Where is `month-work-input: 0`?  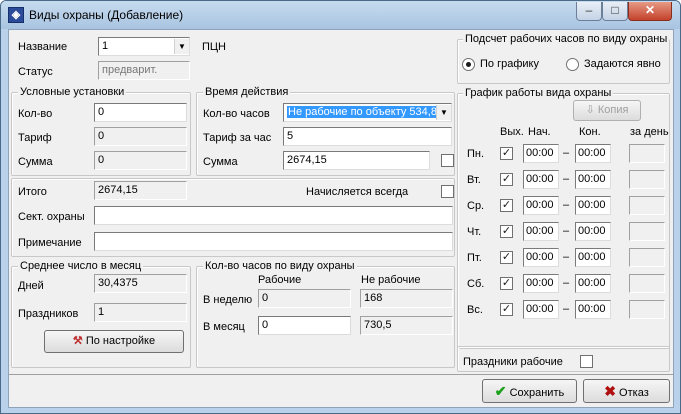
month-work-input: 0 is located at coordinates (304, 325).